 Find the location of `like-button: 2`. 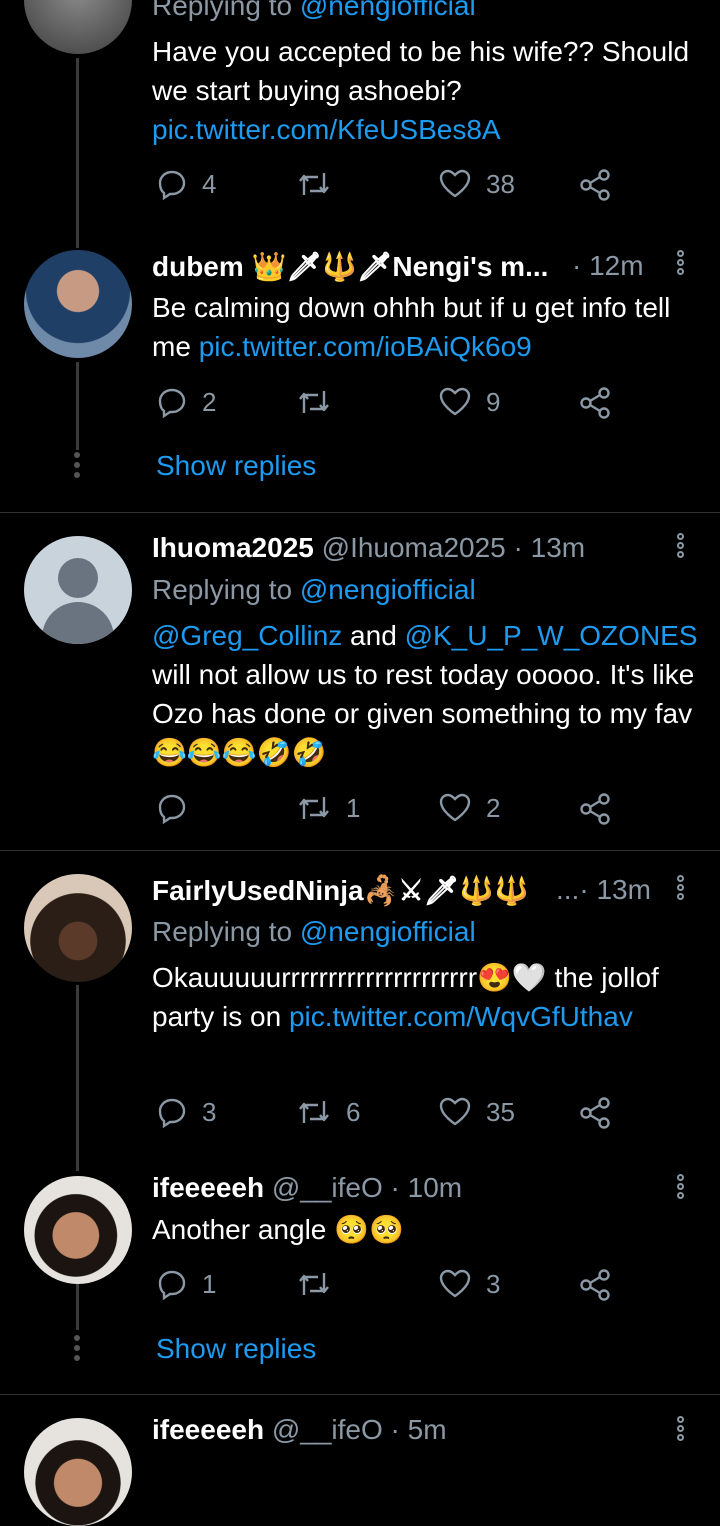

like-button: 2 is located at coordinates (469, 808).